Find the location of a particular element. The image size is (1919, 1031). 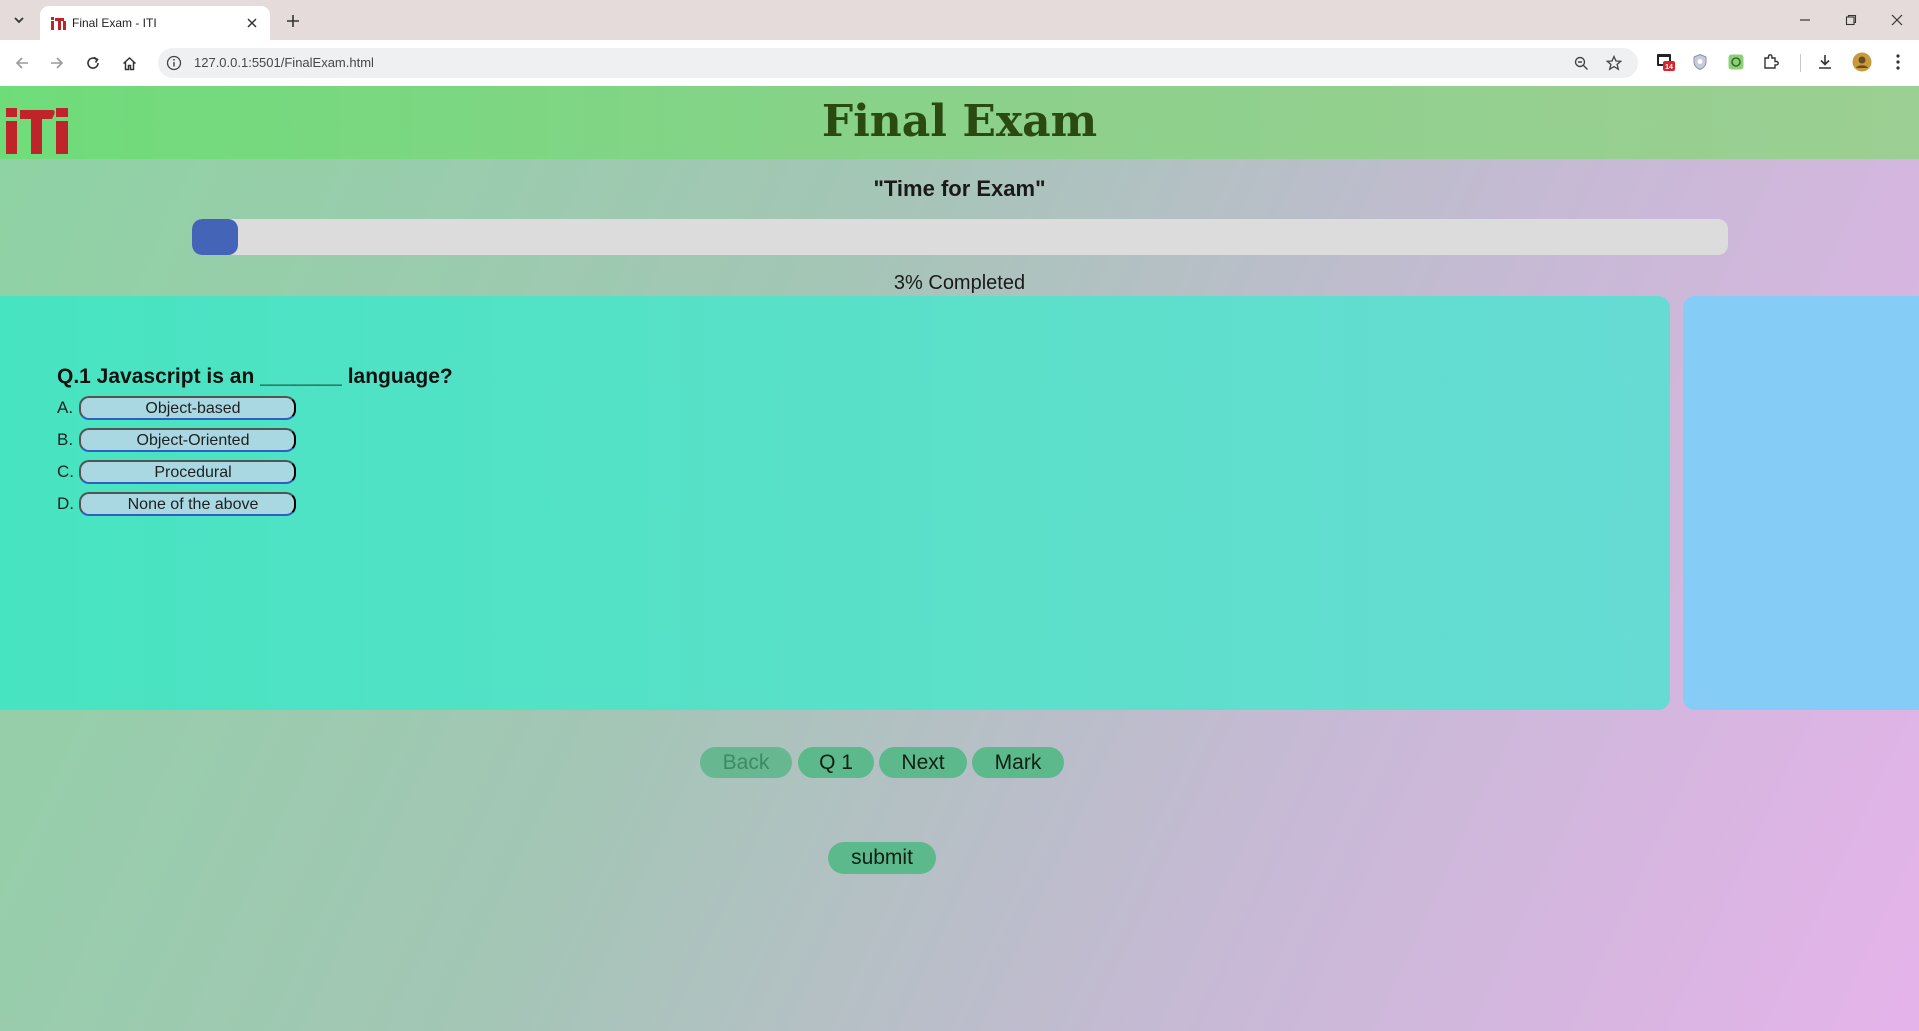

submit-button: submit is located at coordinates (882, 858).